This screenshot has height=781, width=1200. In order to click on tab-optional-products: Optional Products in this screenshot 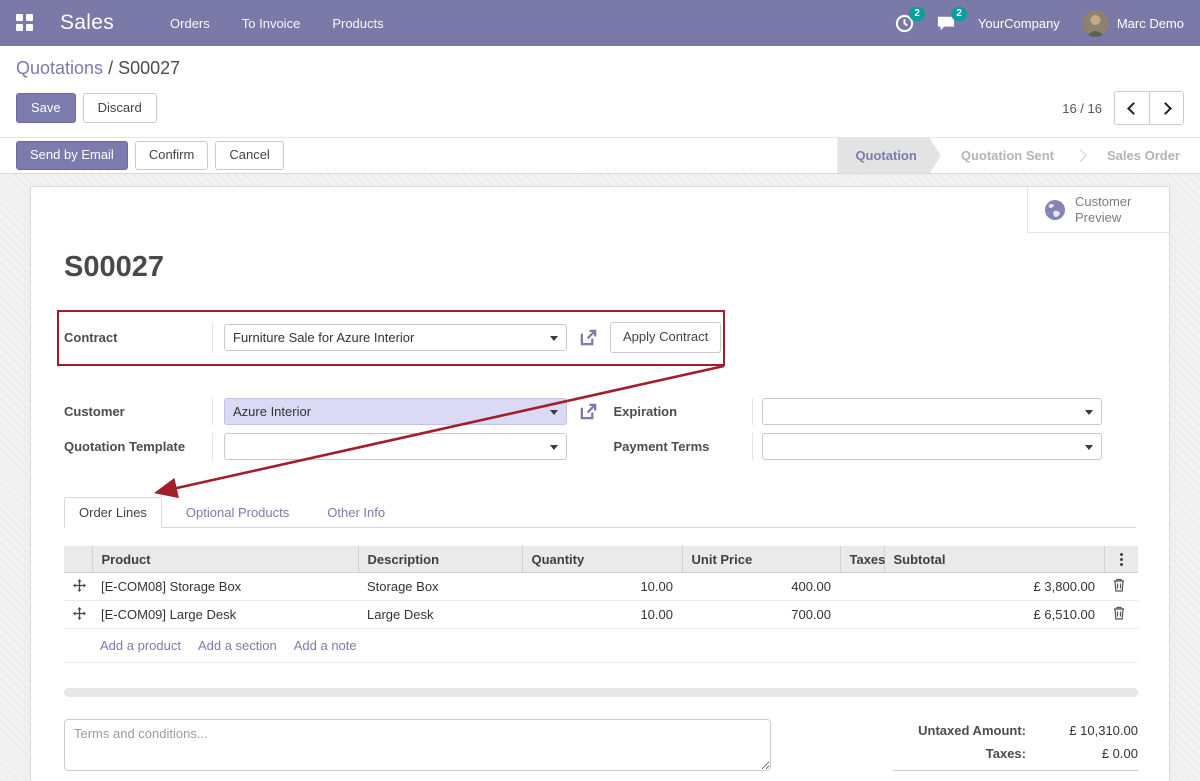, I will do `click(237, 512)`.